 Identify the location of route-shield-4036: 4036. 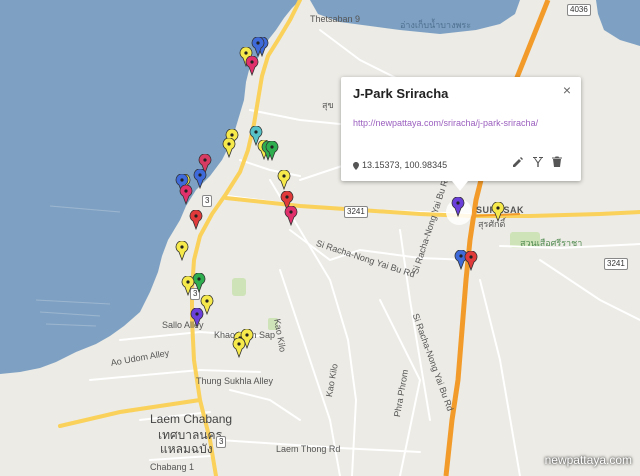
(579, 10).